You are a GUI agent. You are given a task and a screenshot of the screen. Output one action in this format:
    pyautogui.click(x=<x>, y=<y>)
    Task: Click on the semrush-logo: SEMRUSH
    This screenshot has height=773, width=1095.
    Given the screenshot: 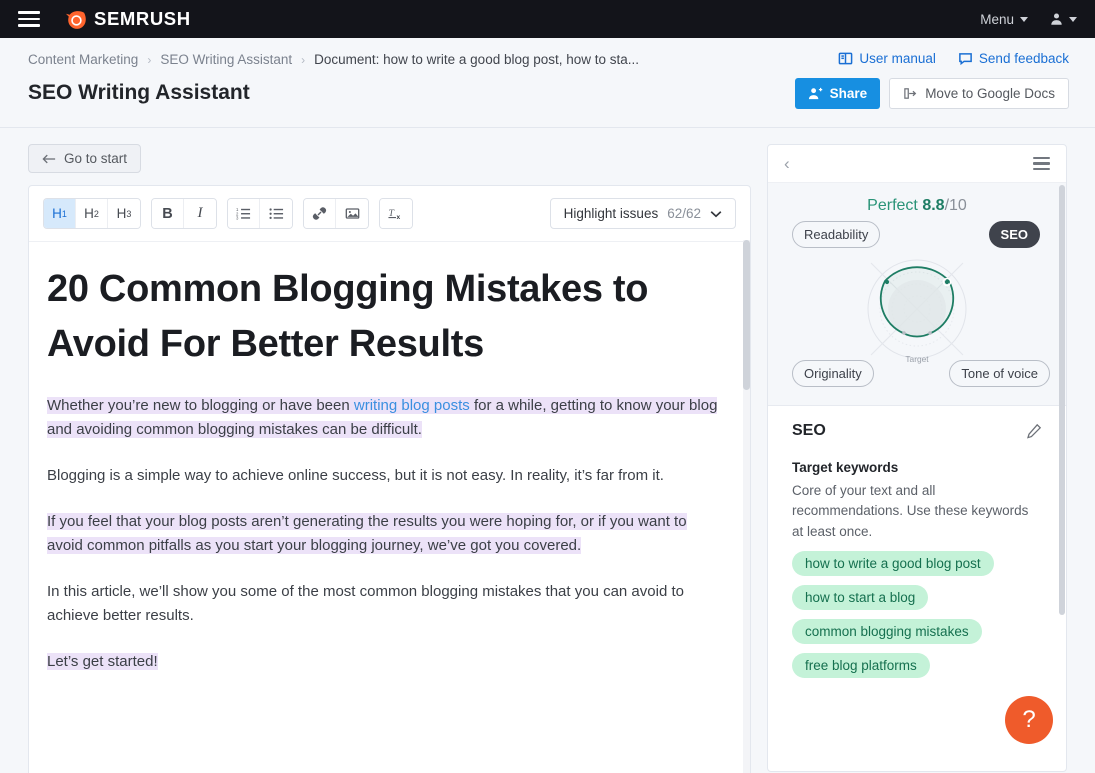 What is the action you would take?
    pyautogui.click(x=127, y=19)
    